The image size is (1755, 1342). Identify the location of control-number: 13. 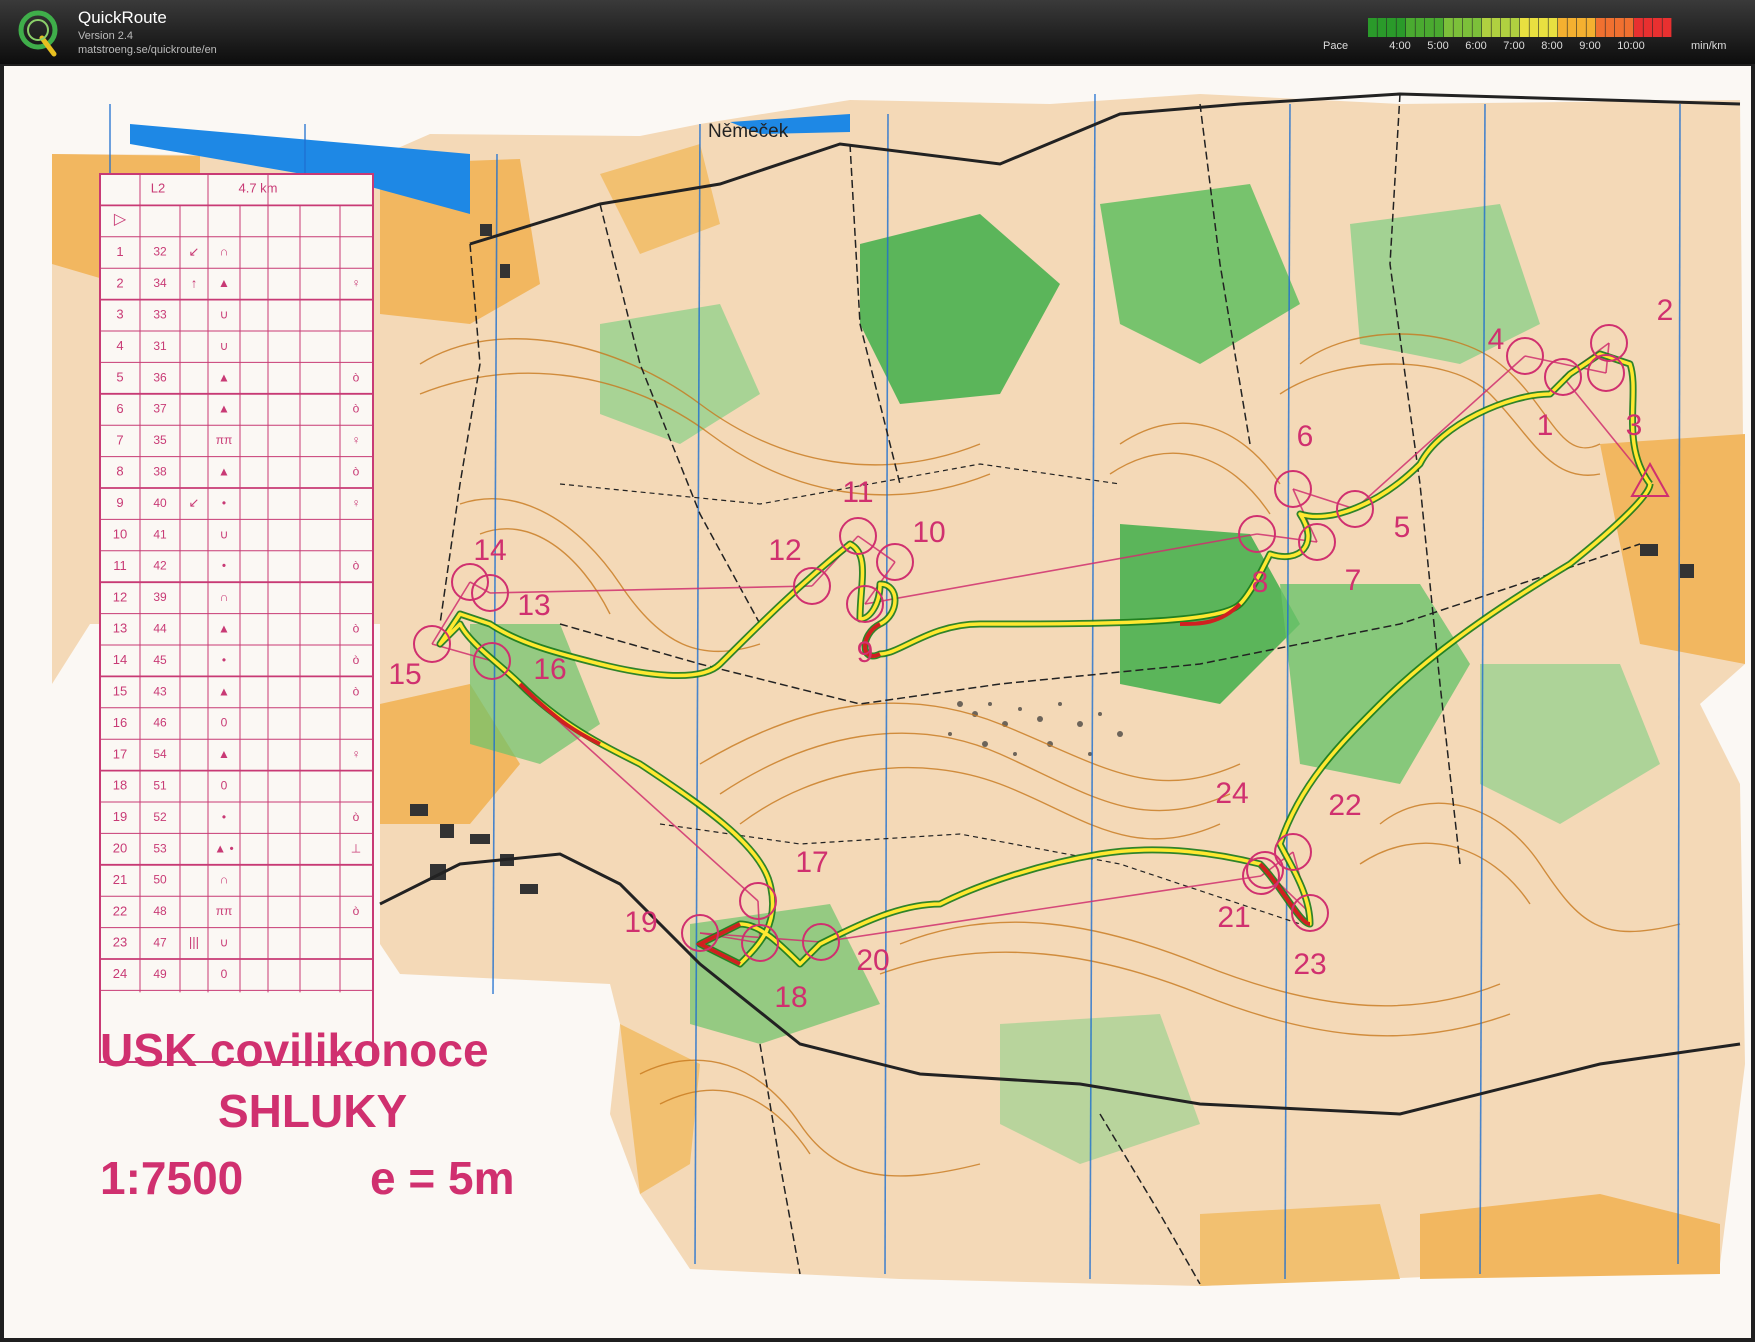
(533, 605).